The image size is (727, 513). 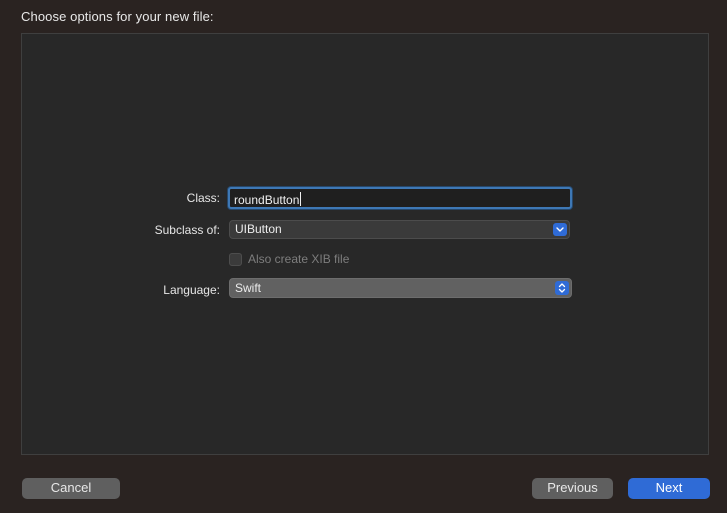 What do you see at coordinates (187, 230) in the screenshot?
I see `subclass-label: Subclass of:` at bounding box center [187, 230].